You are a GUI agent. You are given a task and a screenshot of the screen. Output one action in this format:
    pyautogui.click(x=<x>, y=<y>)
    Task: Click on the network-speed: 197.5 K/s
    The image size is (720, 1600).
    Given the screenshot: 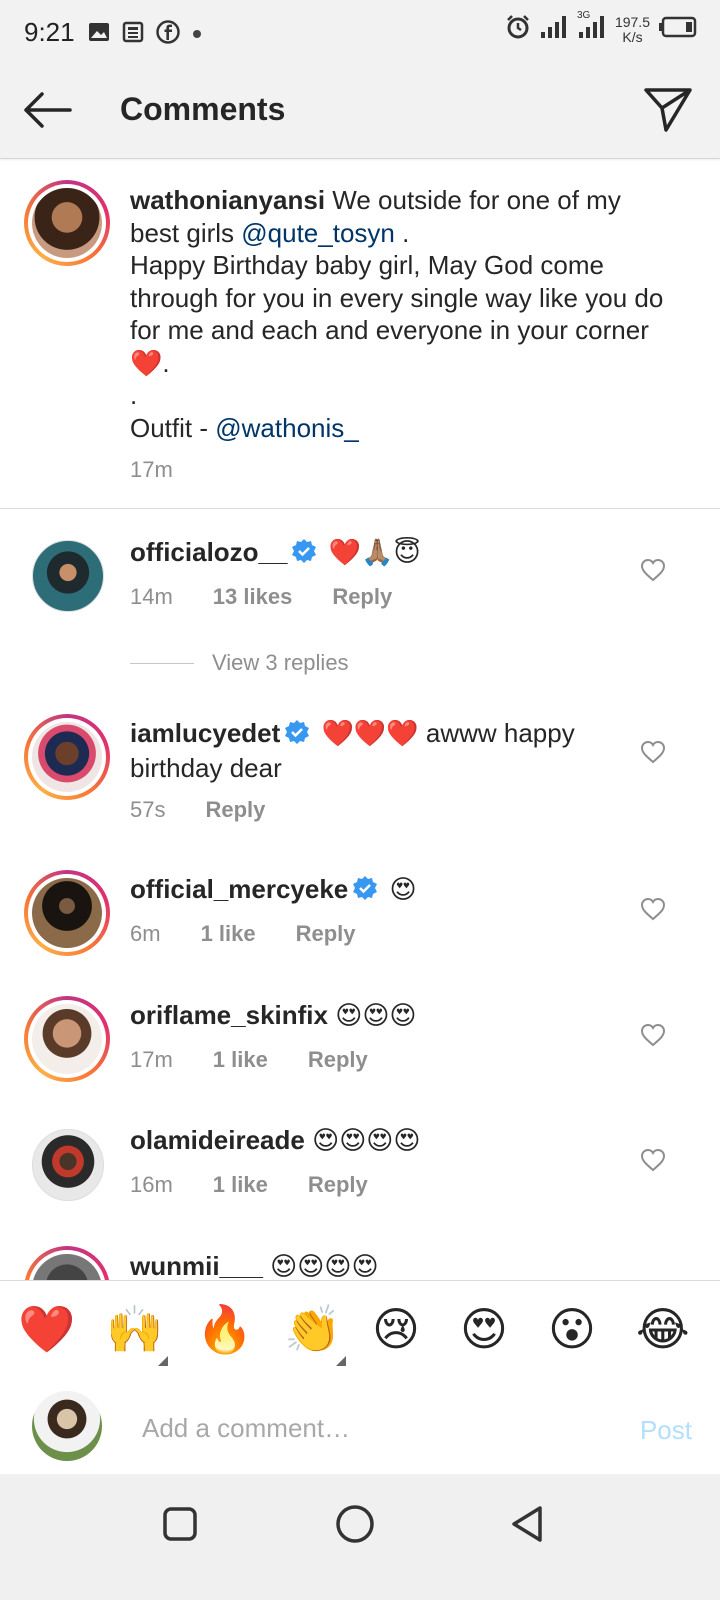 What is the action you would take?
    pyautogui.click(x=632, y=29)
    